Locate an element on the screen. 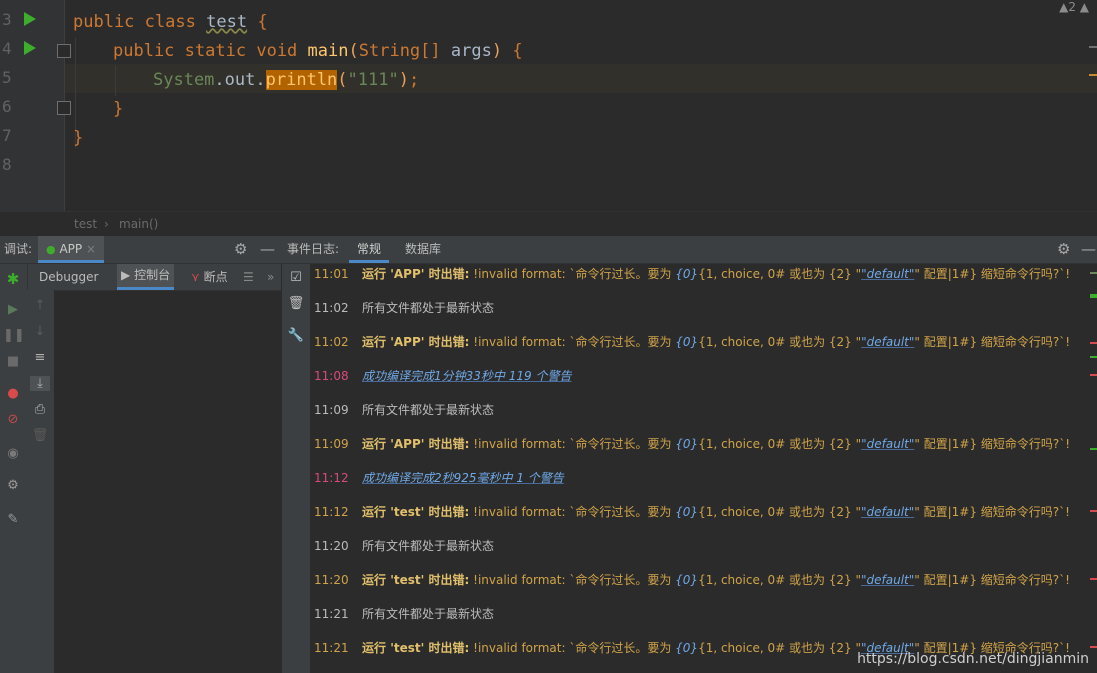 The width and height of the screenshot is (1097, 673). tab-breakpoints: ⋎ 断点 is located at coordinates (209, 277).